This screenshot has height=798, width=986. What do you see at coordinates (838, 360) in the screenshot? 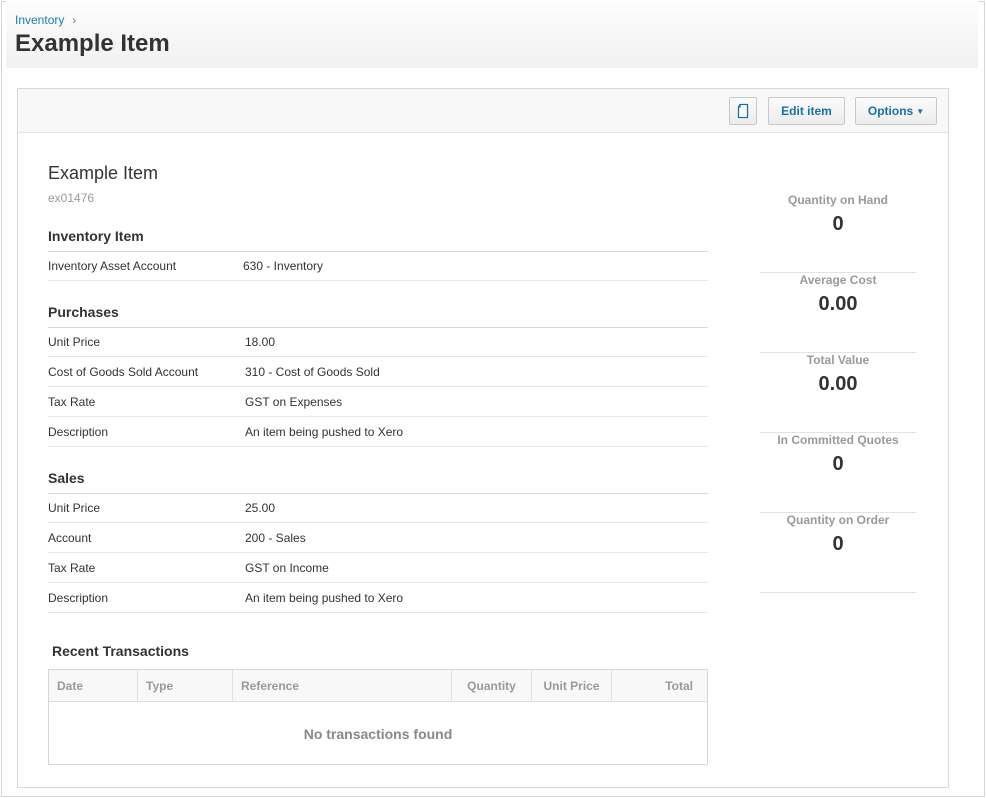
I see `stat-label: Total Value` at bounding box center [838, 360].